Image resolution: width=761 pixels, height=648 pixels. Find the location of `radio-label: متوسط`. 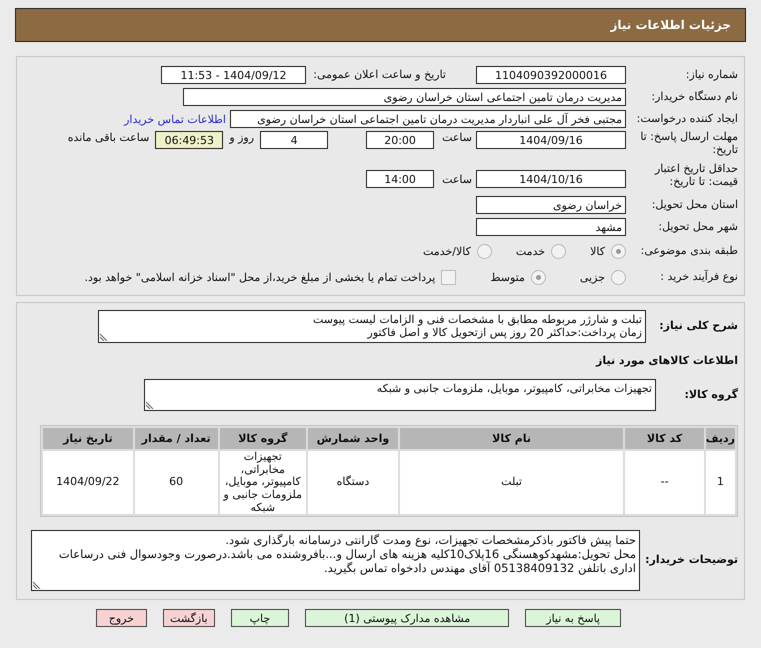

radio-label: متوسط is located at coordinates (507, 277).